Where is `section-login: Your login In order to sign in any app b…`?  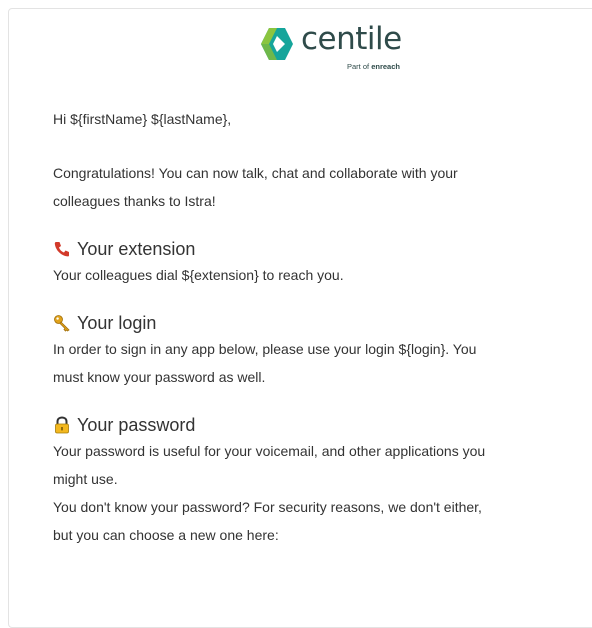
section-login: Your login In order to sign in any app b… is located at coordinates (322, 351).